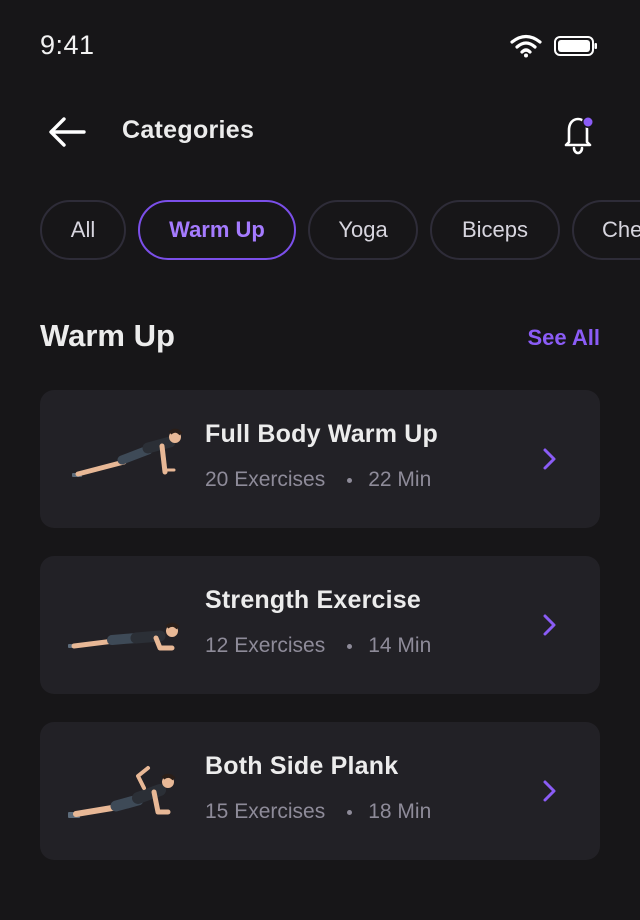  What do you see at coordinates (127, 452) in the screenshot?
I see `pushup-illustration` at bounding box center [127, 452].